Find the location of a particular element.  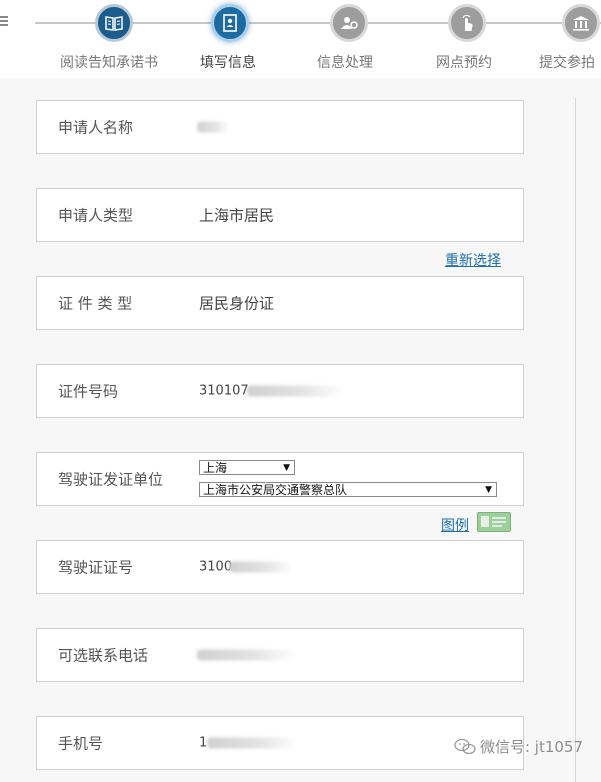

process-icon is located at coordinates (349, 23).